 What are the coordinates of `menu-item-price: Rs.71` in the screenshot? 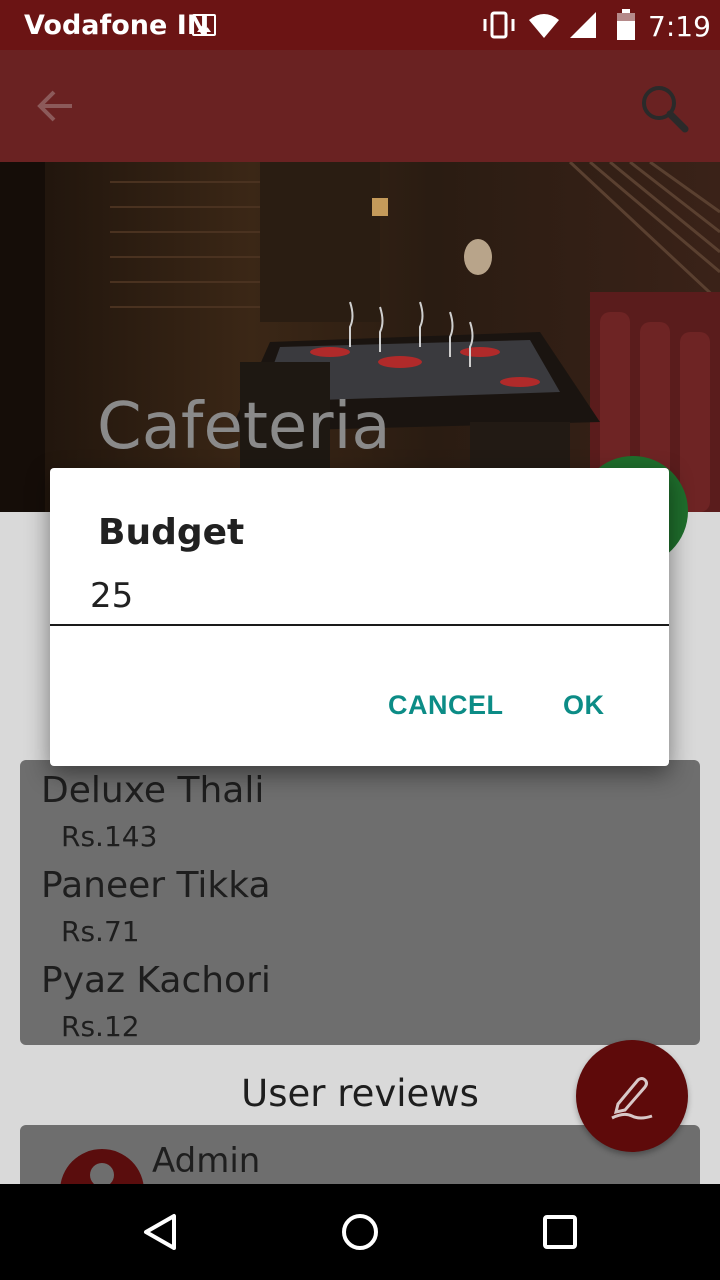 It's located at (100, 931).